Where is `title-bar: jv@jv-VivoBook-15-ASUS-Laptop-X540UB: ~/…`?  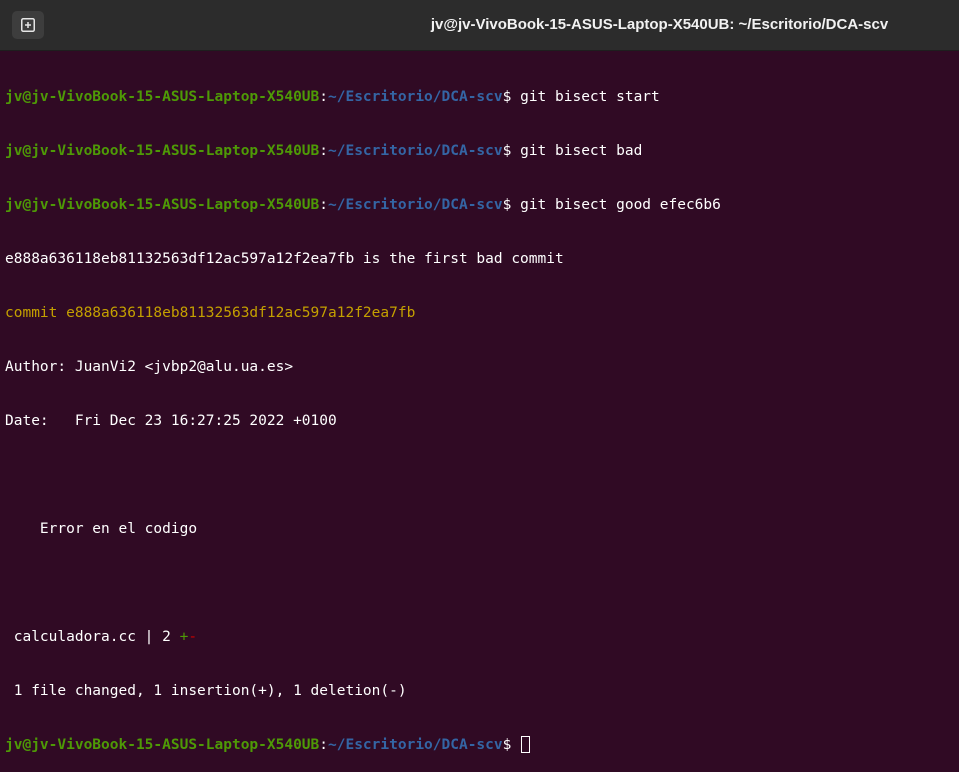
title-bar: jv@jv-VivoBook-15-ASUS-Laptop-X540UB: ~/… is located at coordinates (479, 25).